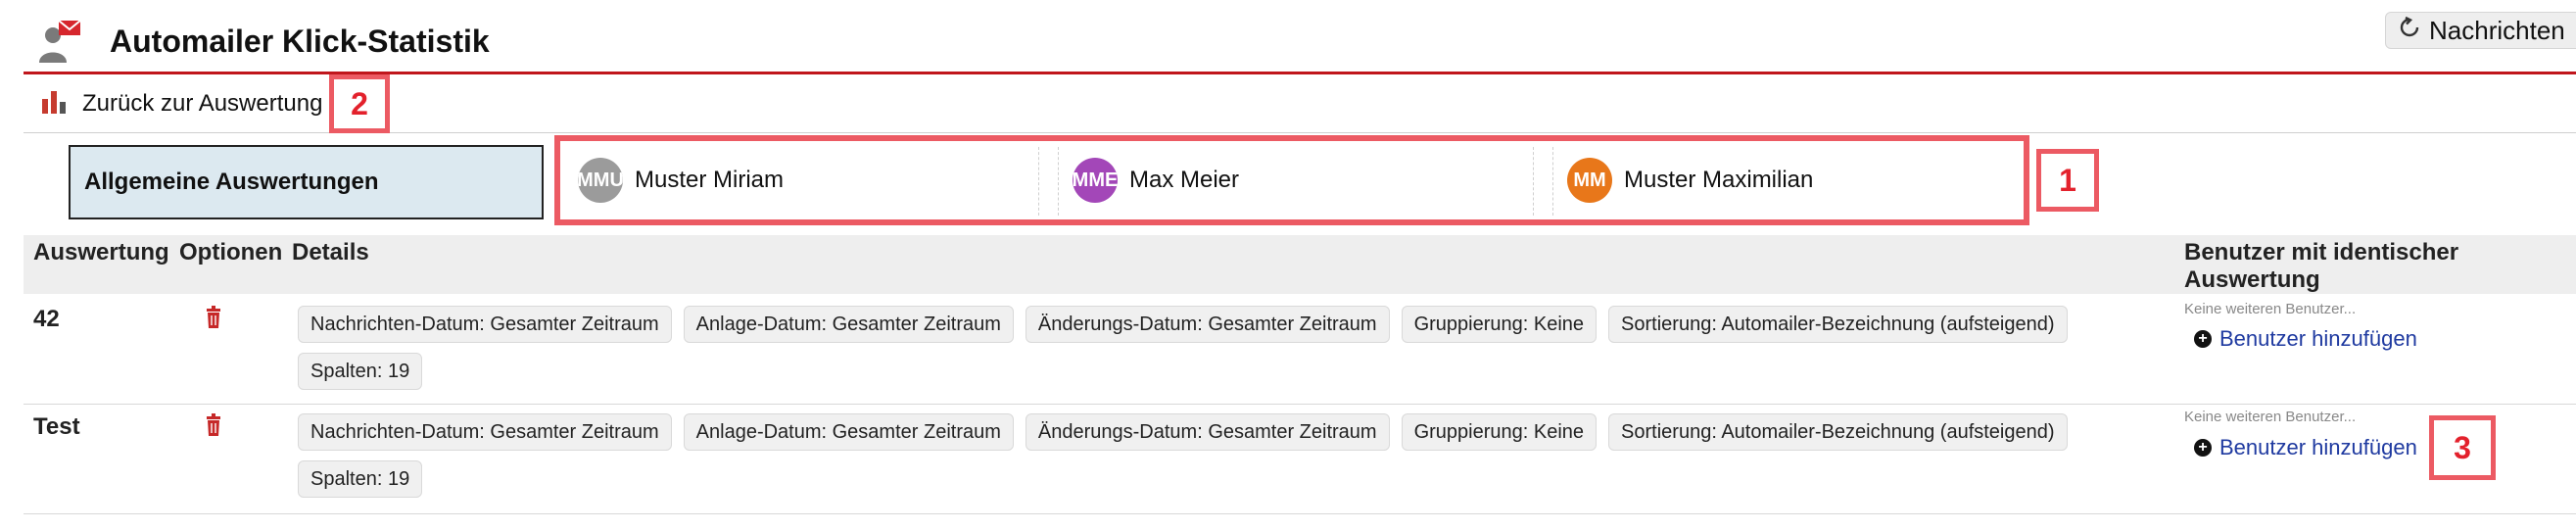 The height and width of the screenshot is (531, 2576). What do you see at coordinates (202, 104) in the screenshot?
I see `back-link-label: Zurück zur Auswertung` at bounding box center [202, 104].